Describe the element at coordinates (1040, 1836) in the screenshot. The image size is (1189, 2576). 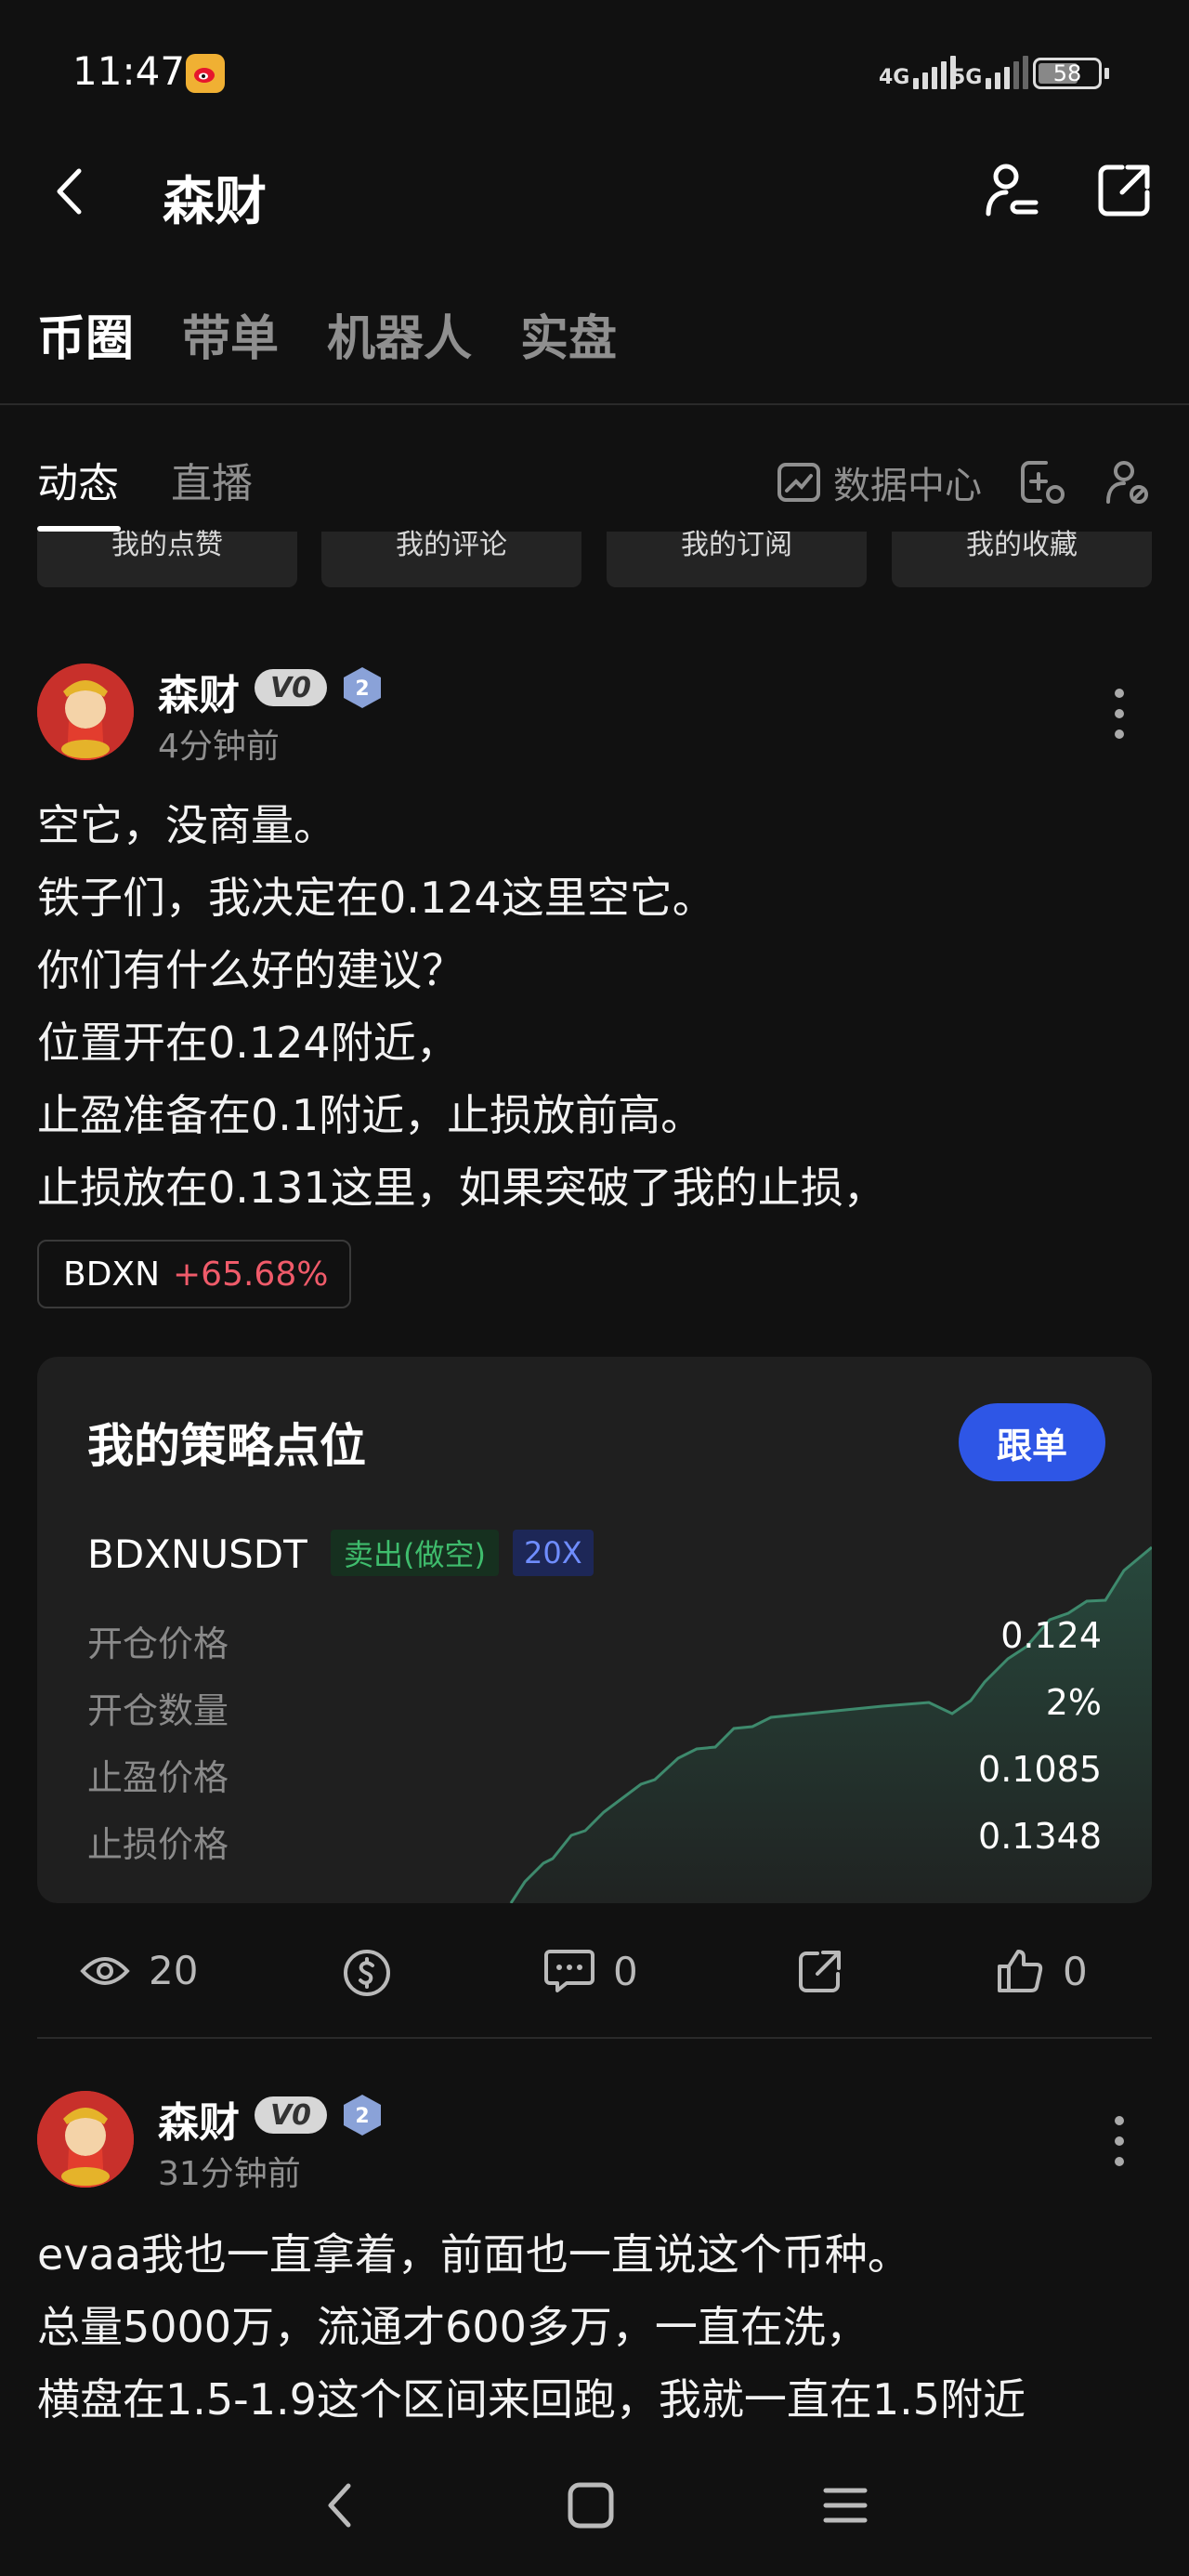
I see `stop-loss-value: 0.1348` at that location.